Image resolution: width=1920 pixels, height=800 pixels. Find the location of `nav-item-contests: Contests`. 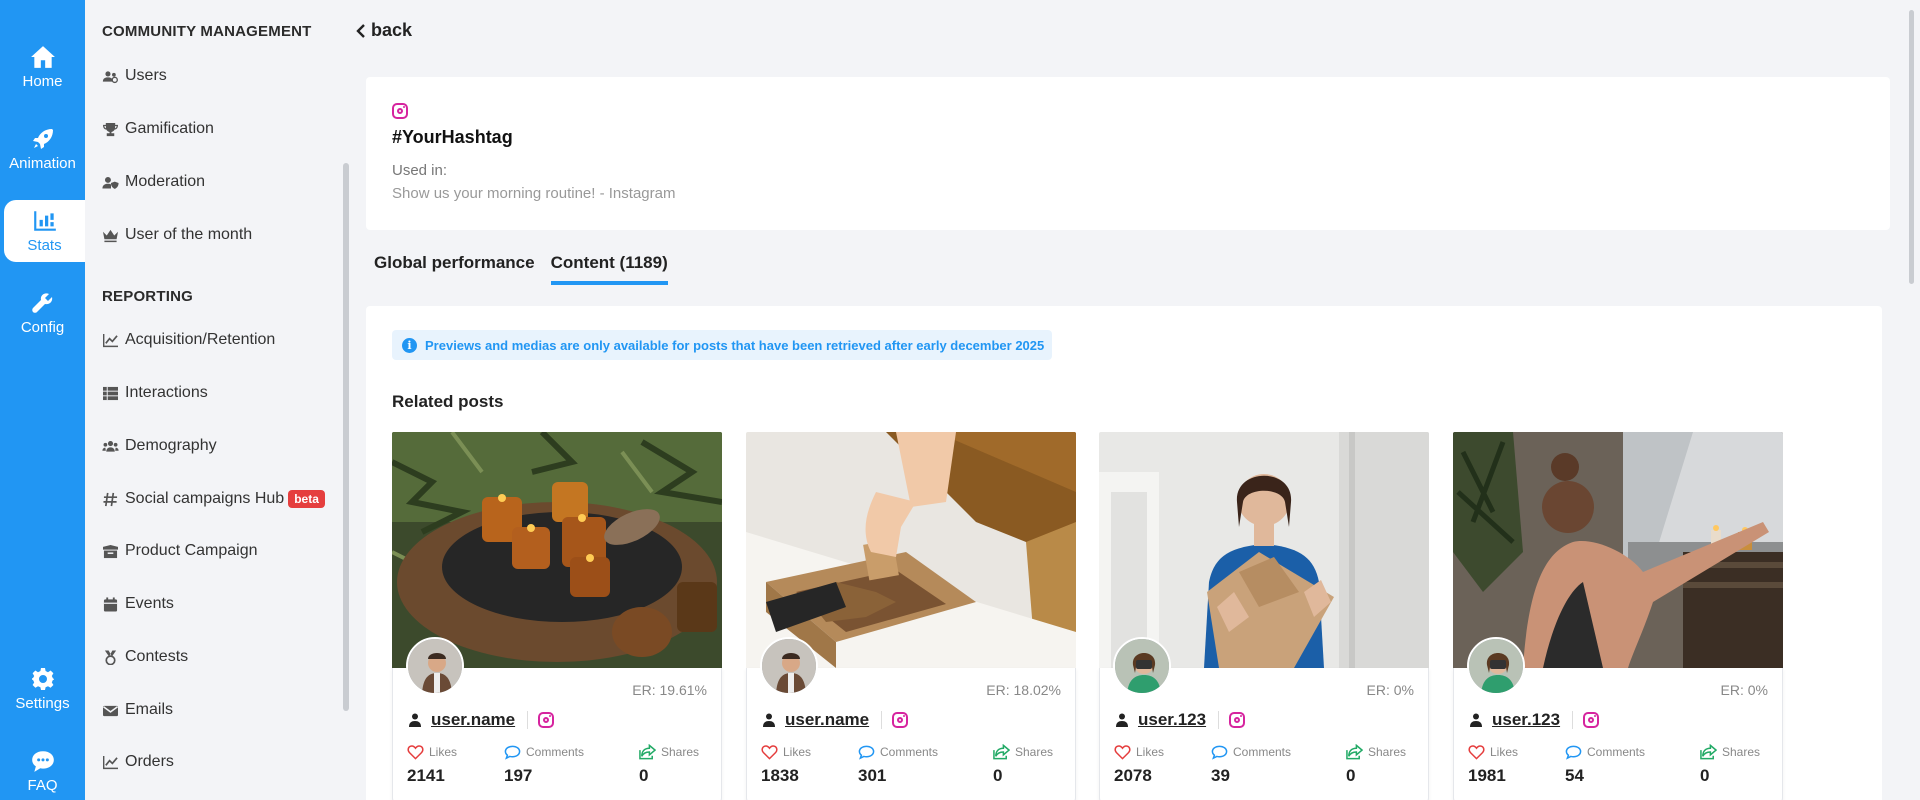

nav-item-contests: Contests is located at coordinates (145, 657).